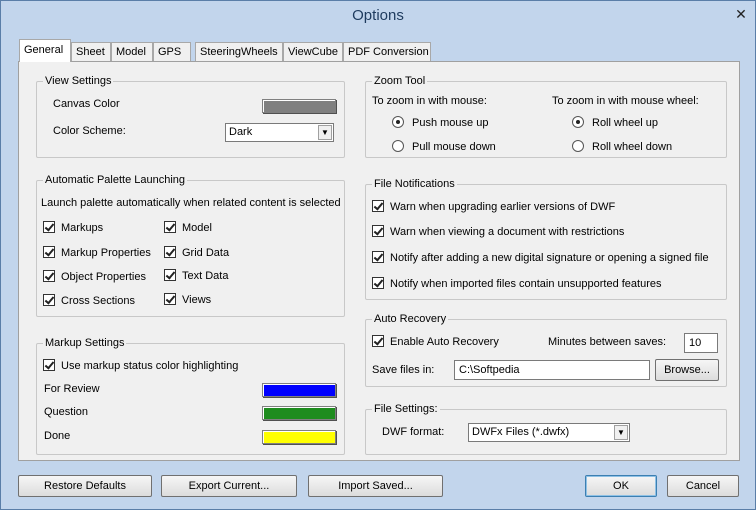 This screenshot has width=756, height=510. Describe the element at coordinates (279, 132) in the screenshot. I see `color-scheme-select: Dark ▼` at that location.